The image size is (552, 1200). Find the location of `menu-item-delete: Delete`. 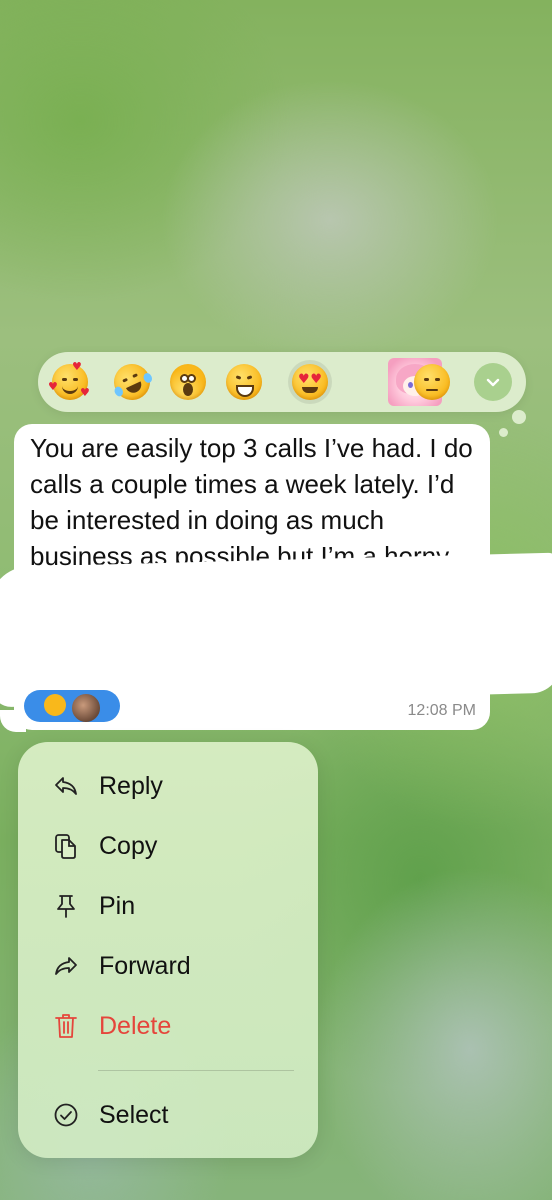

menu-item-delete: Delete is located at coordinates (168, 1026).